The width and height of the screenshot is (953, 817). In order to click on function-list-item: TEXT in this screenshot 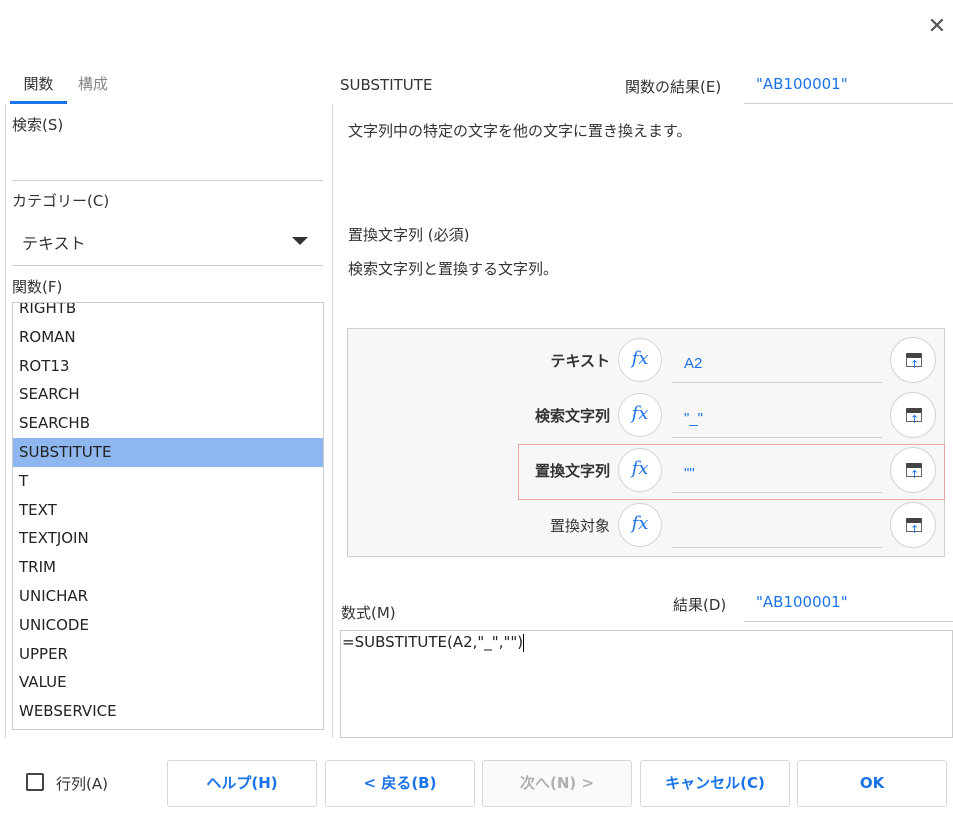, I will do `click(168, 510)`.